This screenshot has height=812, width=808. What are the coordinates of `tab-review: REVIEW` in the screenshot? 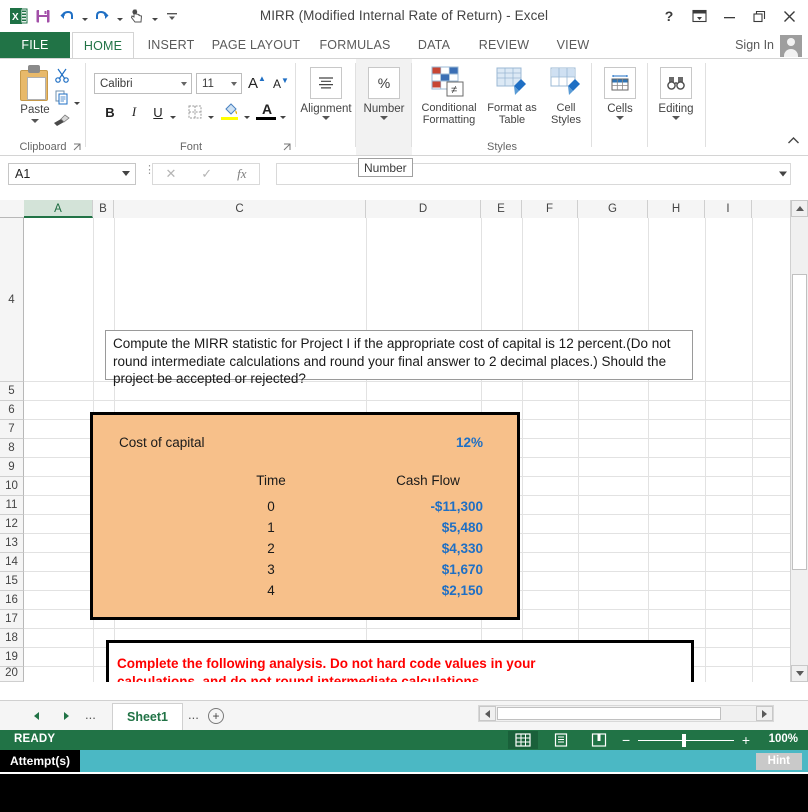 It's located at (504, 45).